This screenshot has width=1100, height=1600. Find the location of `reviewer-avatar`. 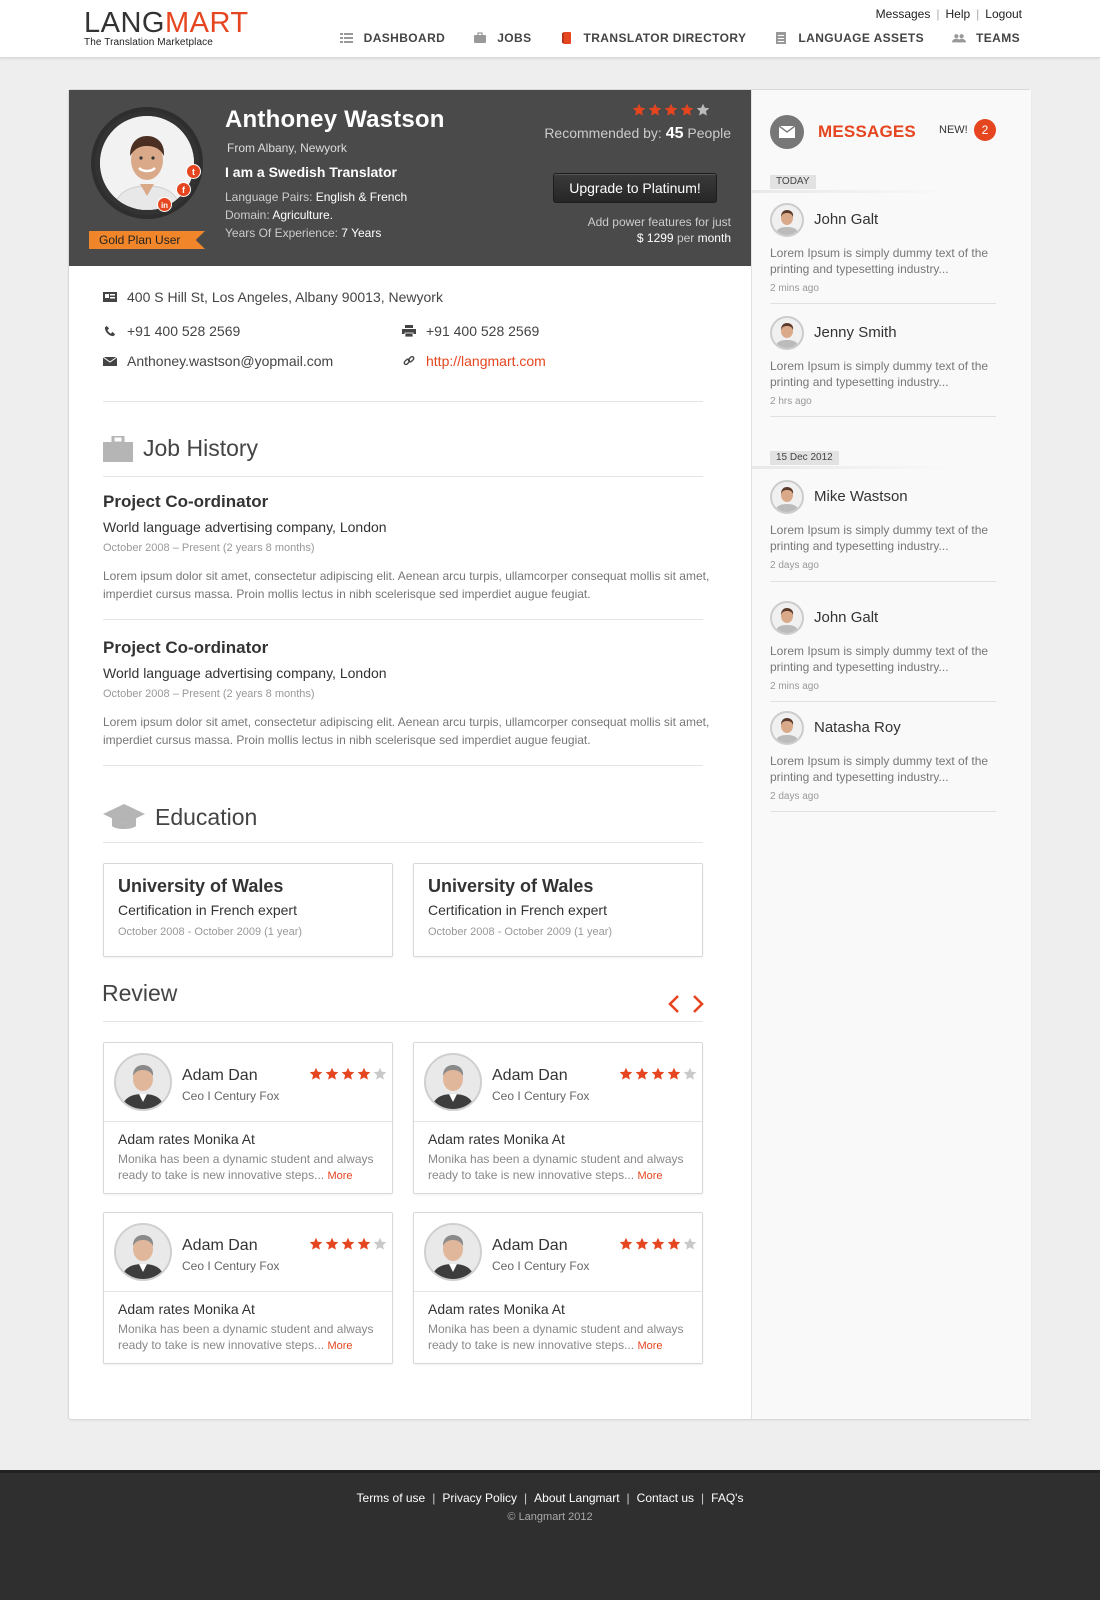

reviewer-avatar is located at coordinates (143, 1252).